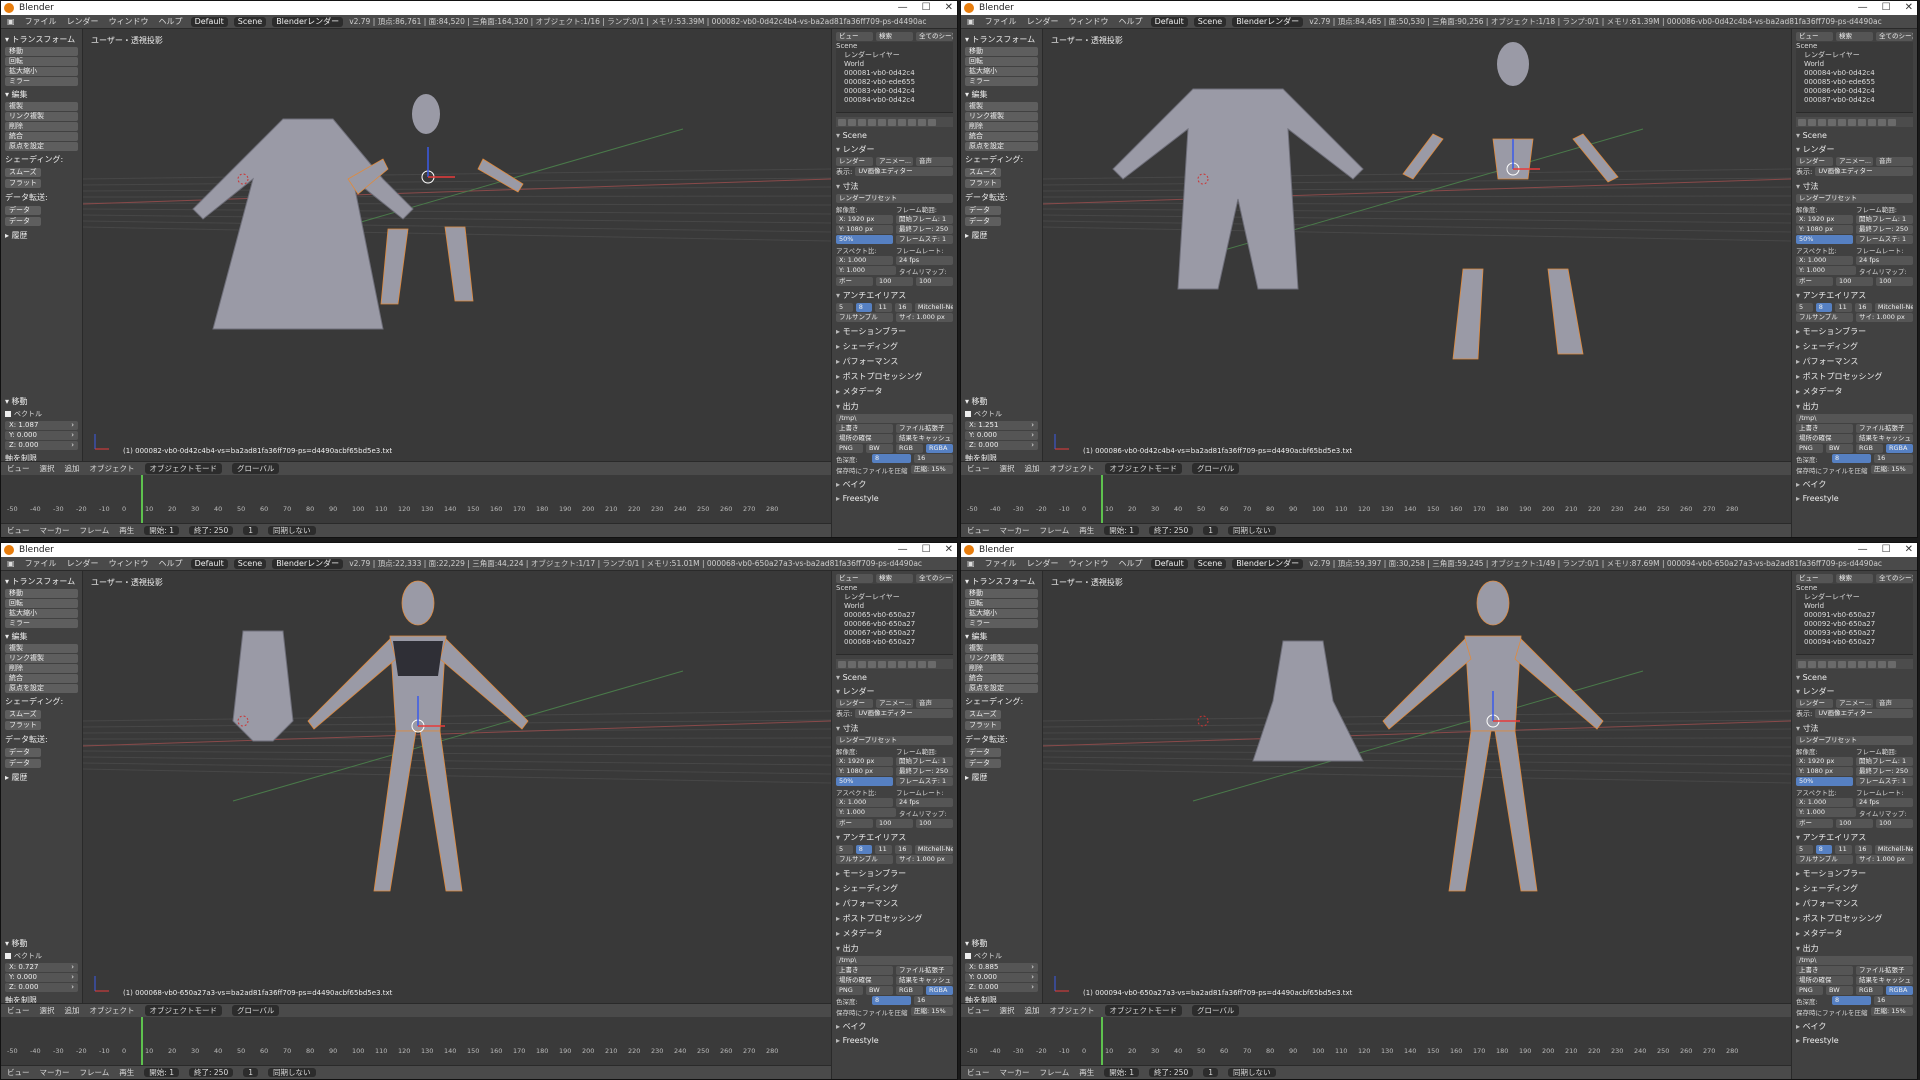 This screenshot has width=1920, height=1080. What do you see at coordinates (41, 21) in the screenshot?
I see `menu-file: ファイル` at bounding box center [41, 21].